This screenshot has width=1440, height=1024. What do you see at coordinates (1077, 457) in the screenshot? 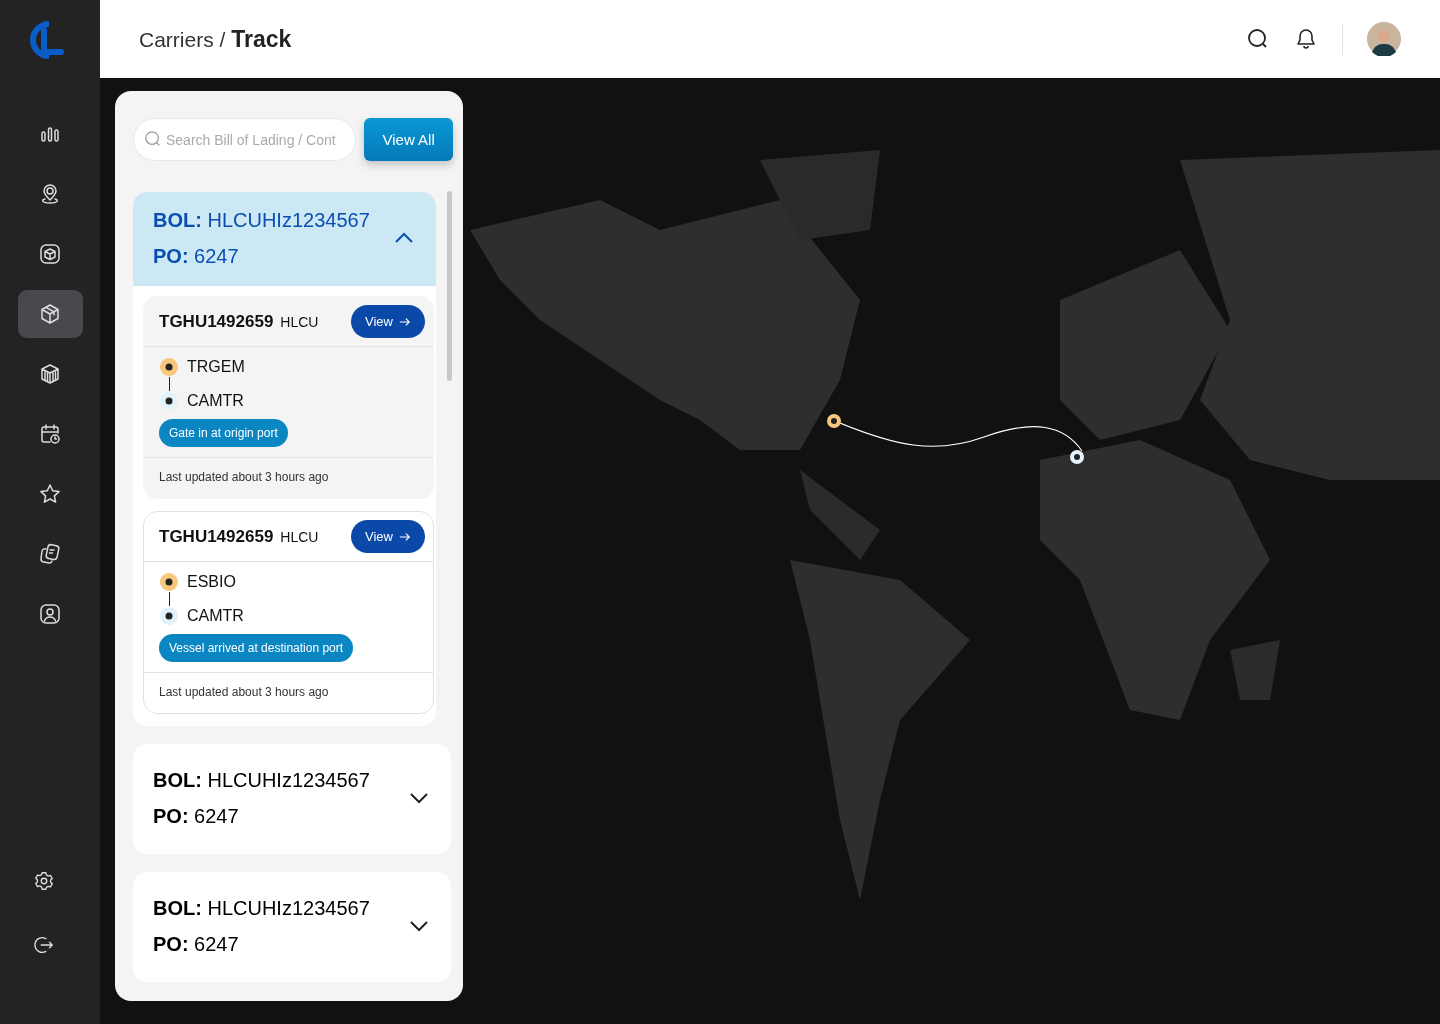
I see `destination-pin-icon` at bounding box center [1077, 457].